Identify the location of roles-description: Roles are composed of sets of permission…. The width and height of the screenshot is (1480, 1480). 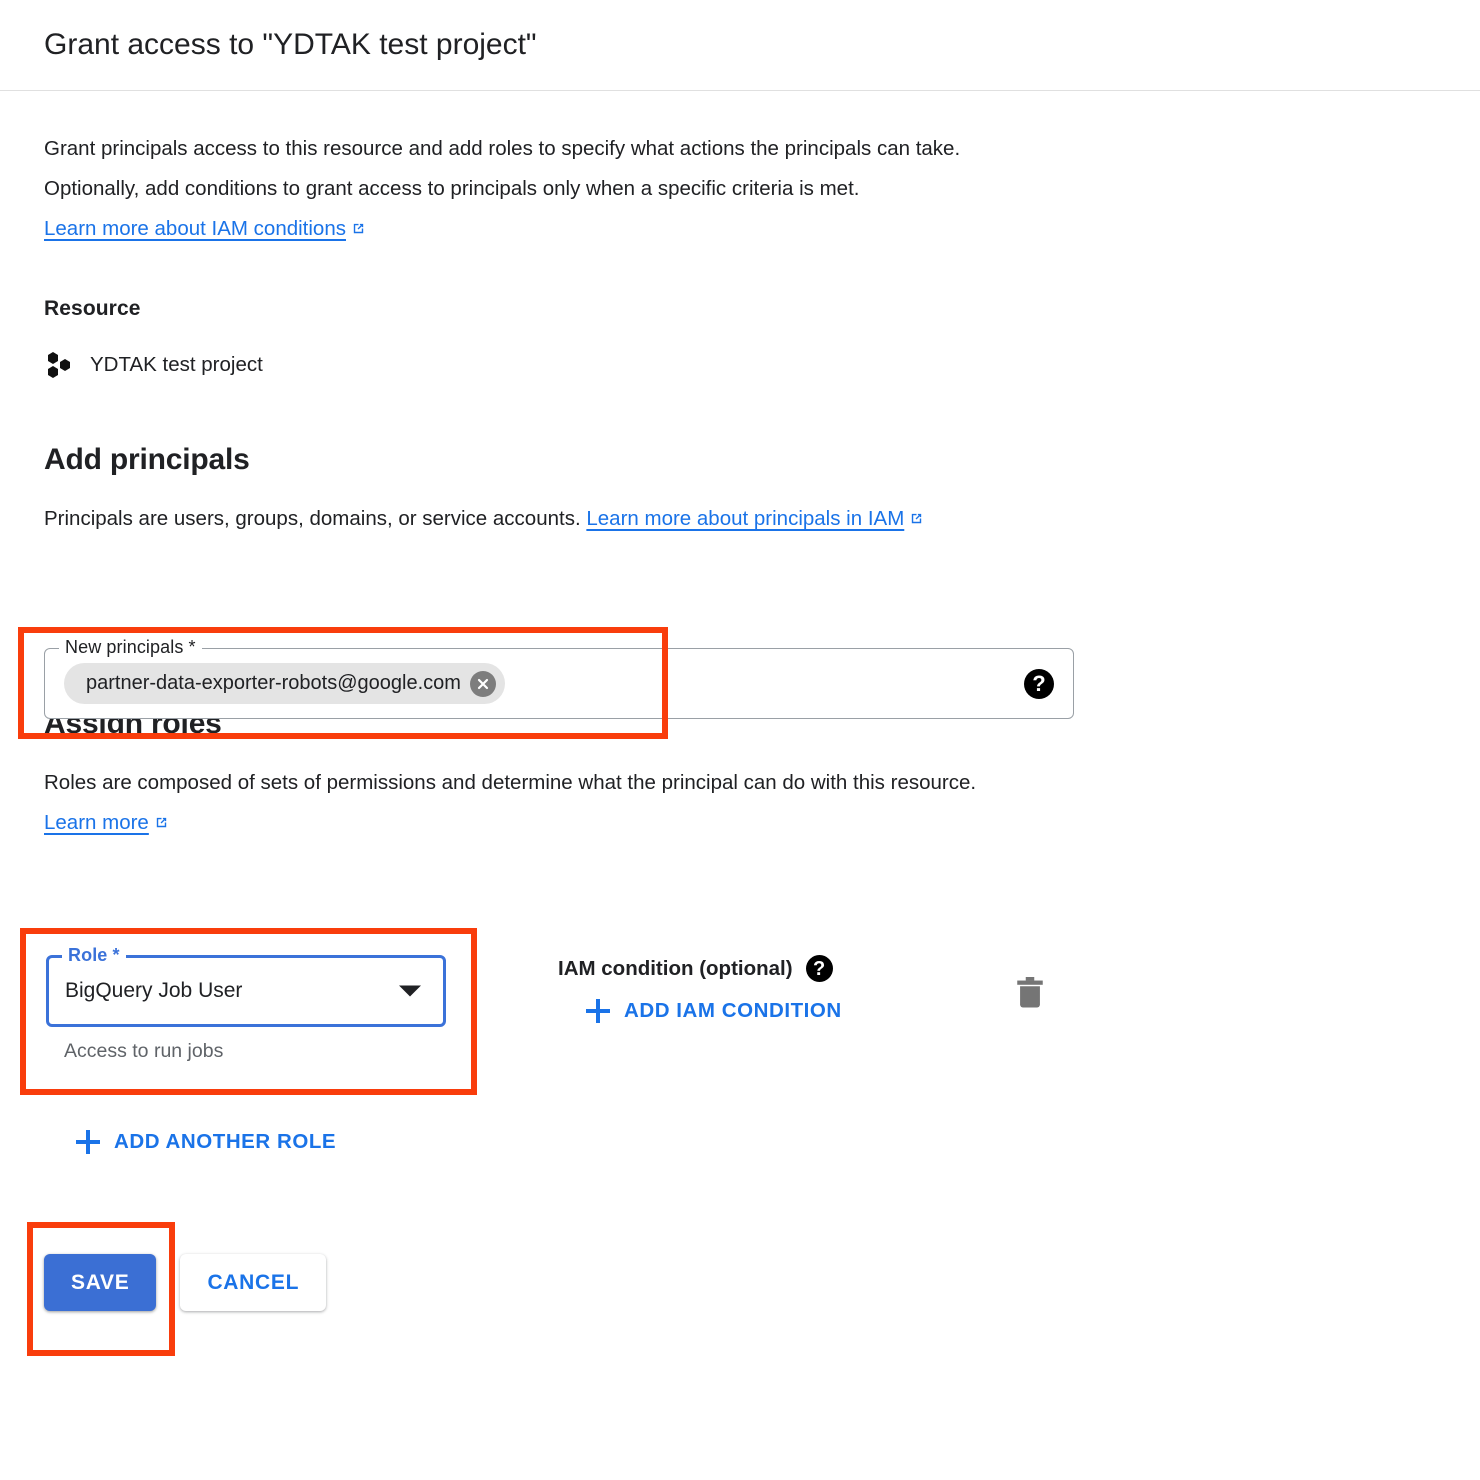
(554, 803).